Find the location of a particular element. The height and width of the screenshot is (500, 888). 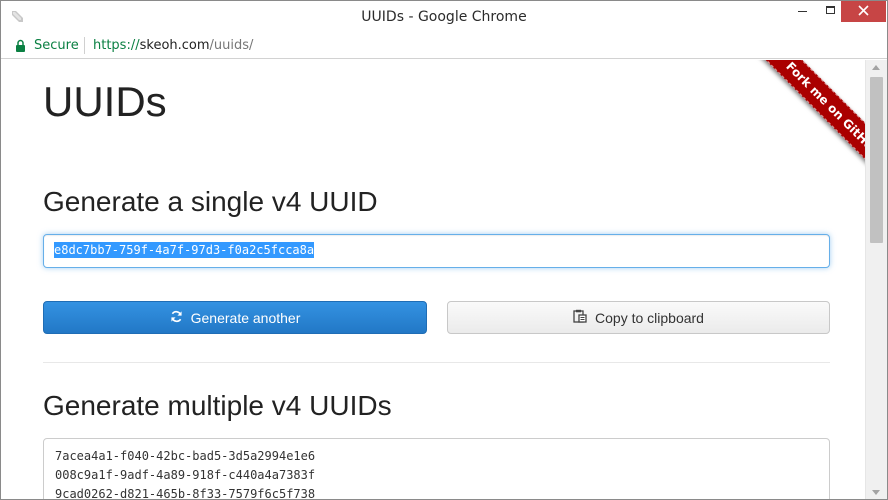

github-ribbon-container: Fork me on GitHub is located at coordinates (792, 133).